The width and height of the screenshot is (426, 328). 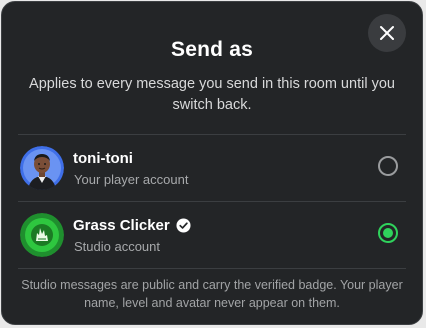 I want to click on account-name: Grass Clicker, so click(x=132, y=225).